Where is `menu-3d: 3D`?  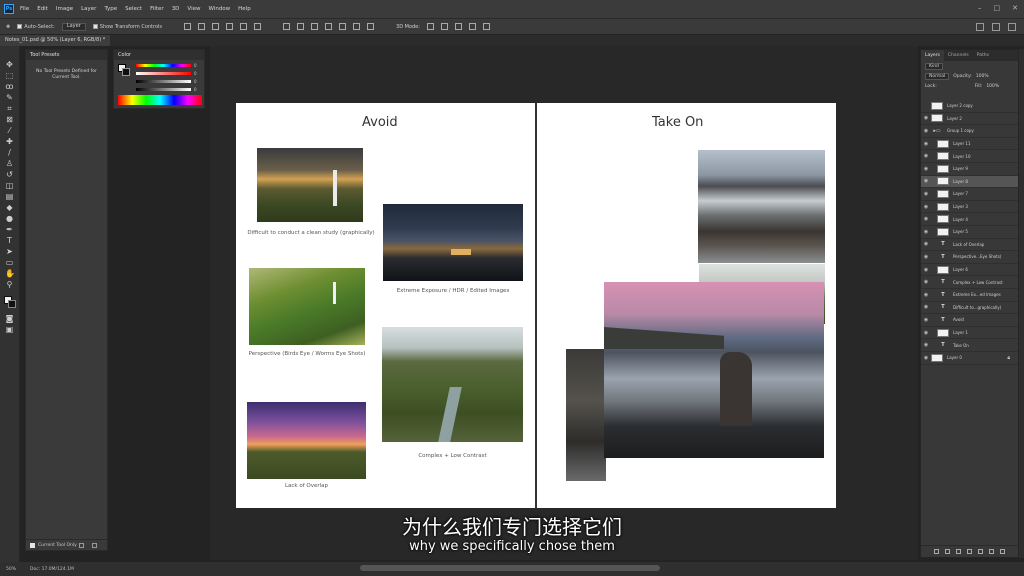 menu-3d: 3D is located at coordinates (176, 9).